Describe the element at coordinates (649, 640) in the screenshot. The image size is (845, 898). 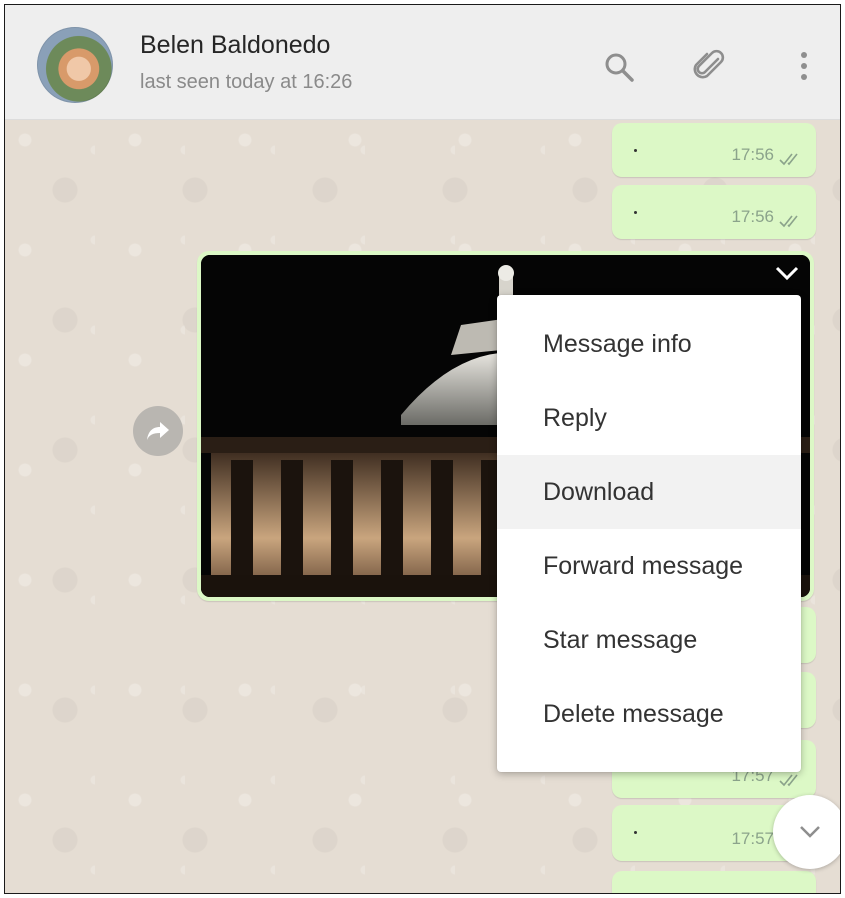
I see `menu-item-star-message: Star message` at that location.